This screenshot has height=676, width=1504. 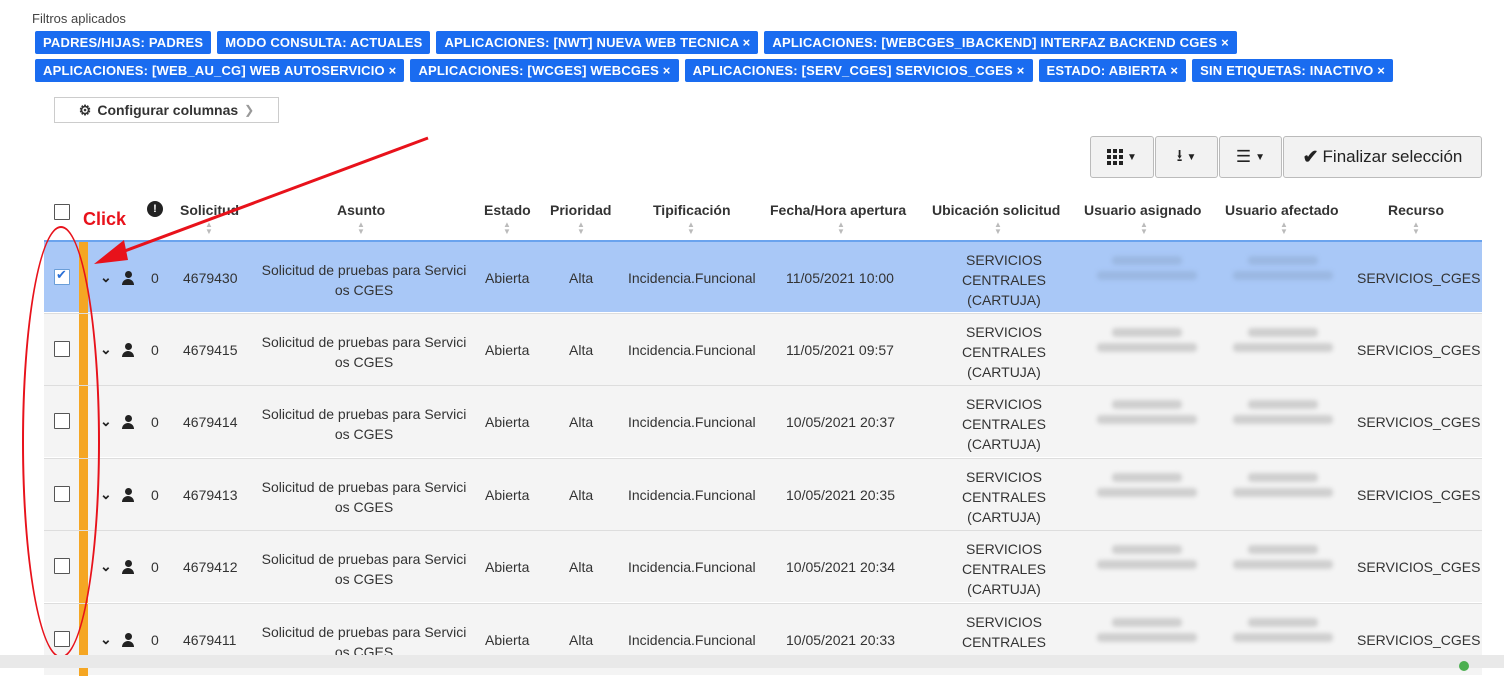 I want to click on annotation-arrow, so click(x=261, y=200).